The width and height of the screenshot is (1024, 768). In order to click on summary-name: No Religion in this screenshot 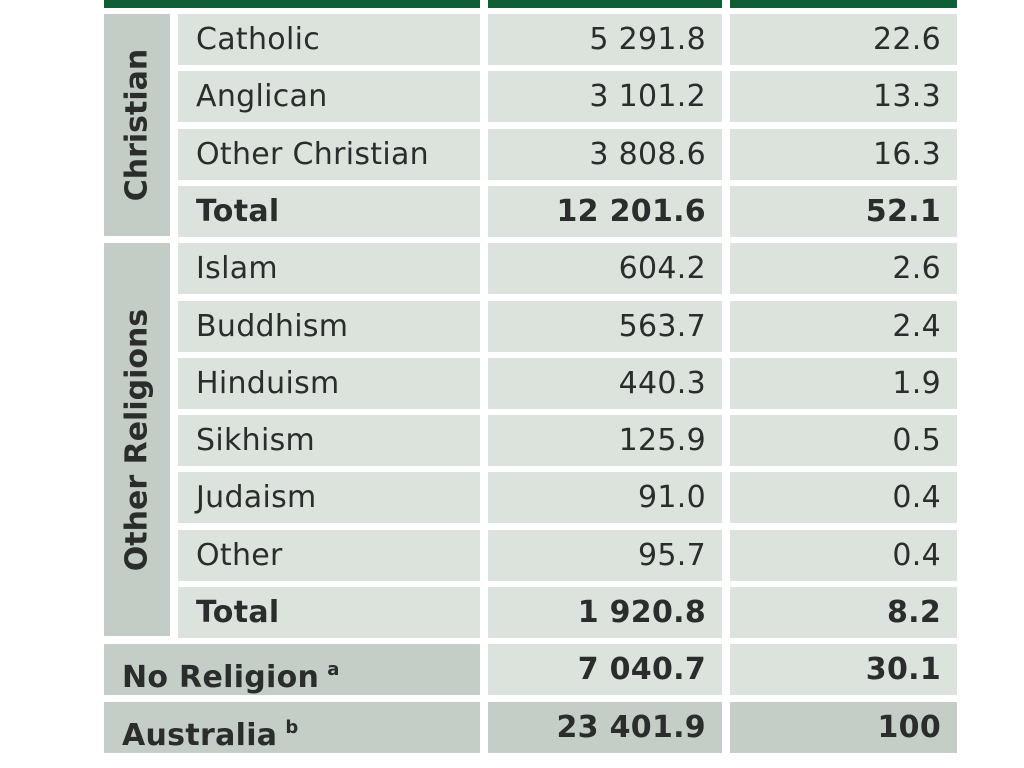, I will do `click(221, 678)`.